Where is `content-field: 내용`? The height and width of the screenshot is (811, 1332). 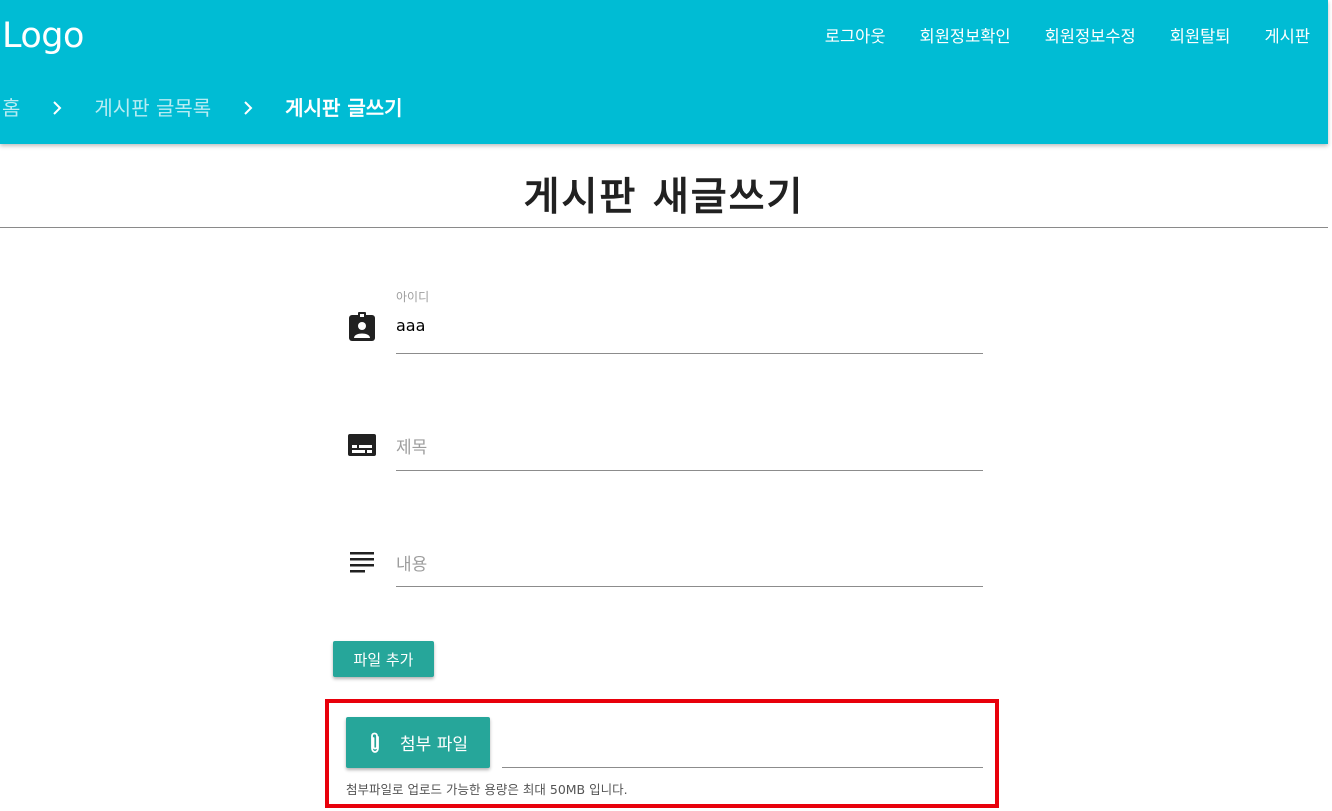
content-field: 내용 is located at coordinates (664, 567).